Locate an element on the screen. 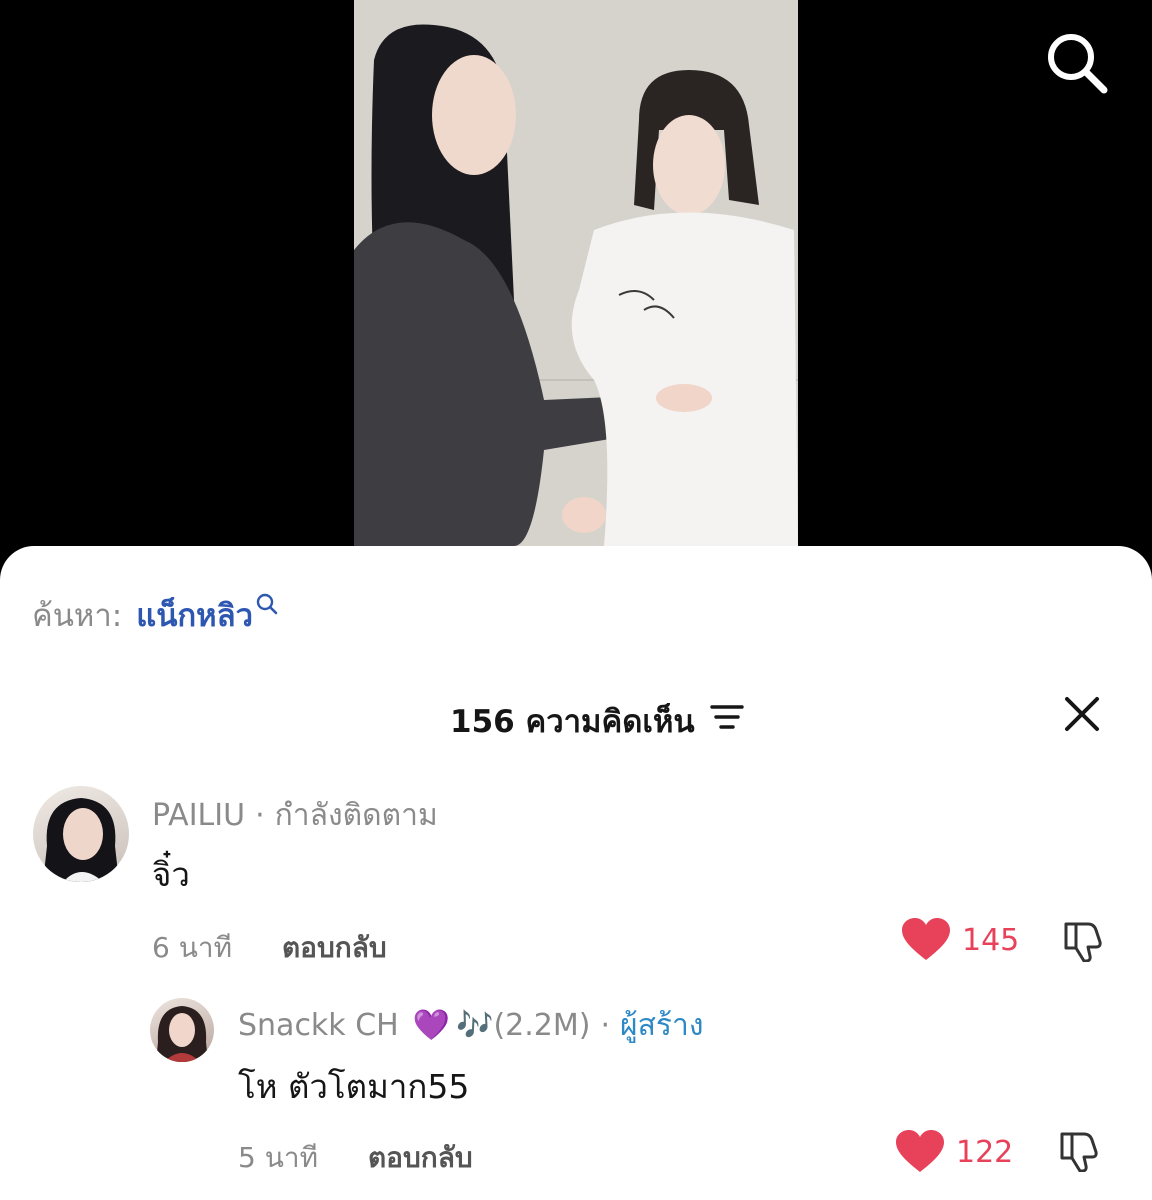 This screenshot has height=1200, width=1152. search-term: แน็กหลิว is located at coordinates (194, 615).